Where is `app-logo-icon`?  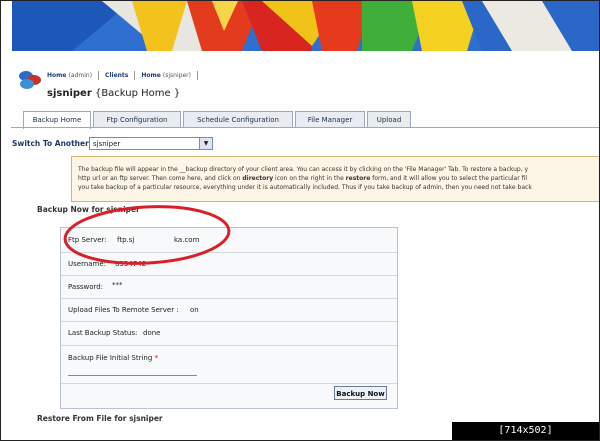 app-logo-icon is located at coordinates (30, 80).